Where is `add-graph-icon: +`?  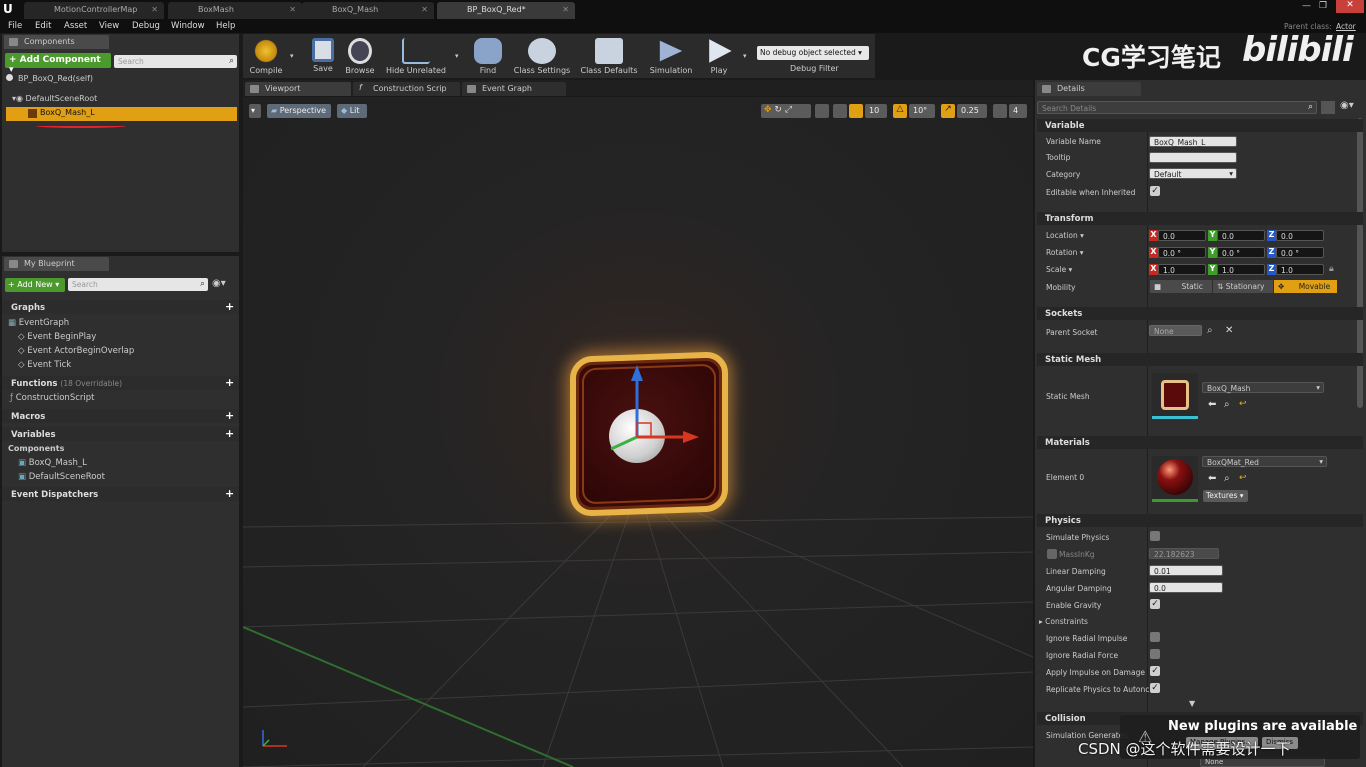 add-graph-icon: + is located at coordinates (229, 306).